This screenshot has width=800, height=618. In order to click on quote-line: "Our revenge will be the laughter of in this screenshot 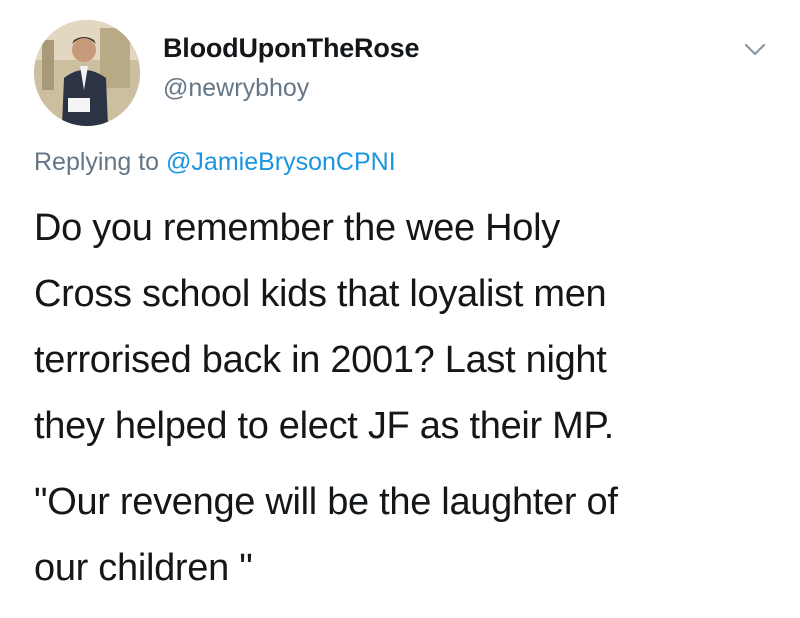, I will do `click(326, 502)`.